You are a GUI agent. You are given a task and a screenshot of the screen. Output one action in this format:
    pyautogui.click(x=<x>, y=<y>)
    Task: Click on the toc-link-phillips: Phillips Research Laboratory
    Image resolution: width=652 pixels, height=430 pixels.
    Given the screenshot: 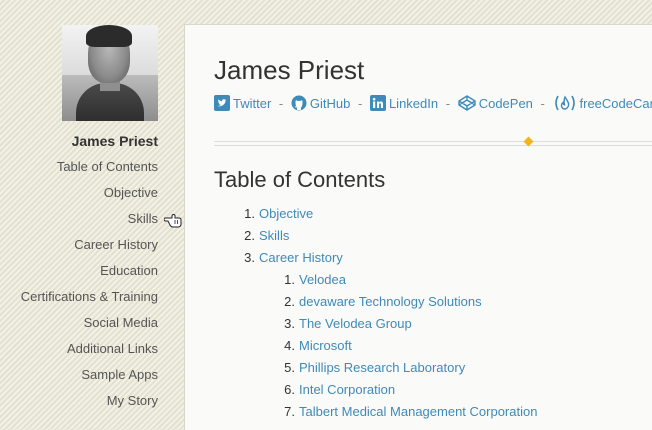 What is the action you would take?
    pyautogui.click(x=382, y=367)
    